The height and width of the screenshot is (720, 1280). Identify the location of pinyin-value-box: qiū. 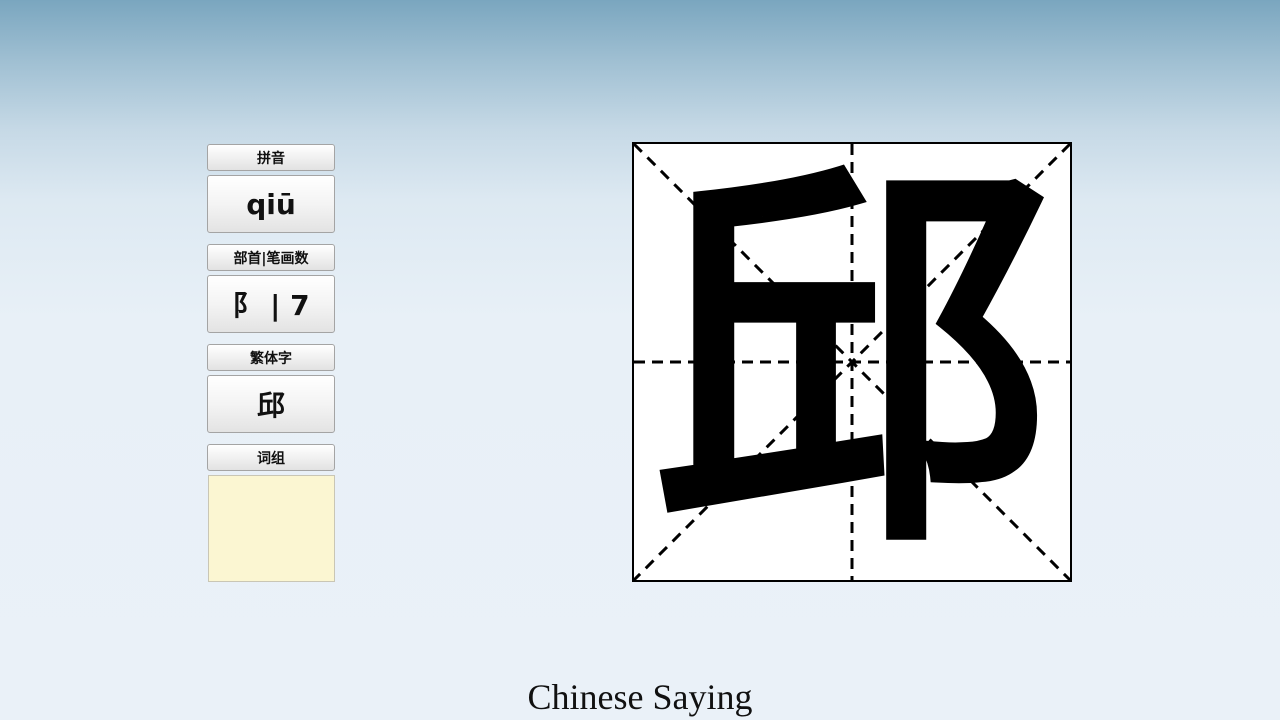
(271, 204).